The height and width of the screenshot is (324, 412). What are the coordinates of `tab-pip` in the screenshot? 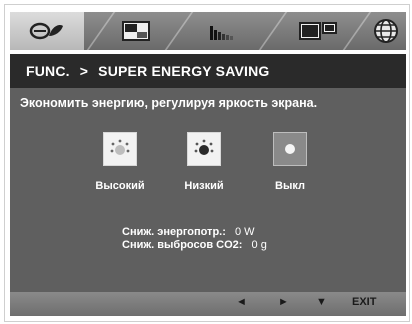 It's located at (136, 31).